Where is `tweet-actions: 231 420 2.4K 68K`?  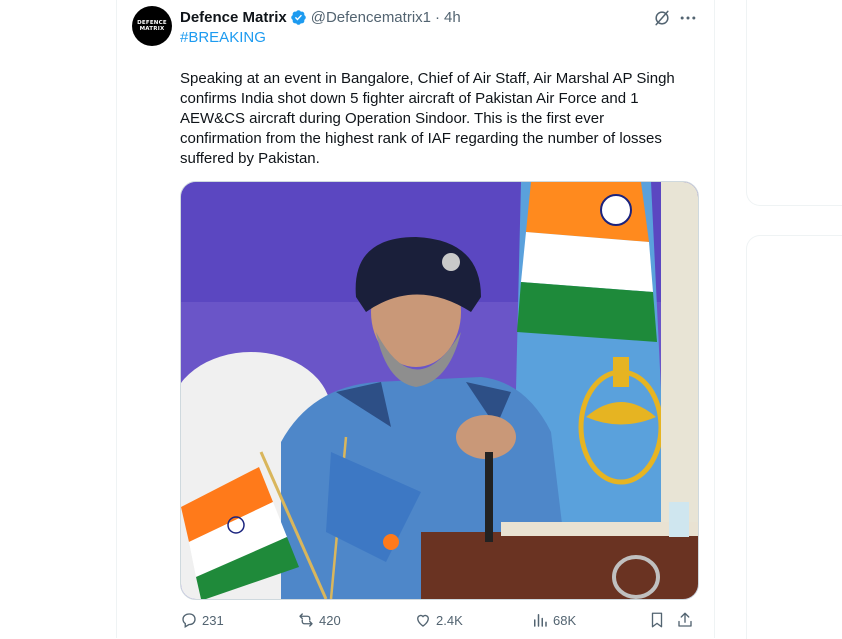 tweet-actions: 231 420 2.4K 68K is located at coordinates (440, 620).